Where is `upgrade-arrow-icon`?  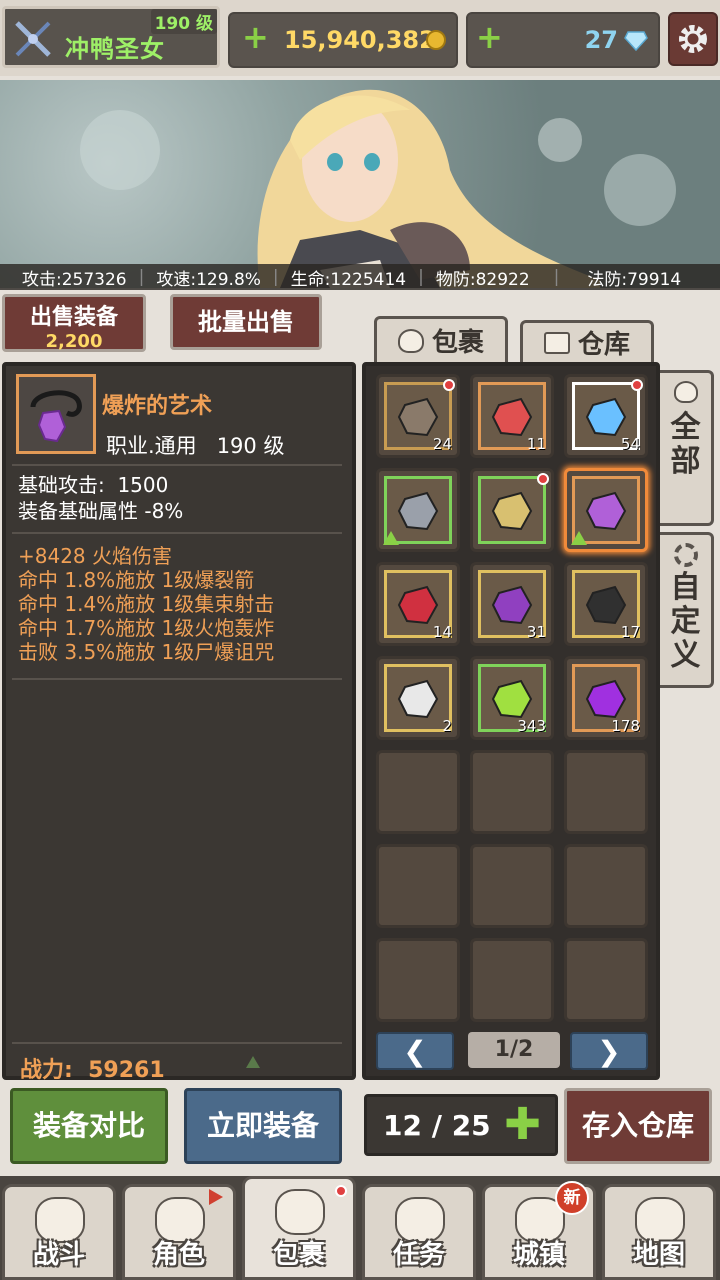 upgrade-arrow-icon is located at coordinates (391, 538).